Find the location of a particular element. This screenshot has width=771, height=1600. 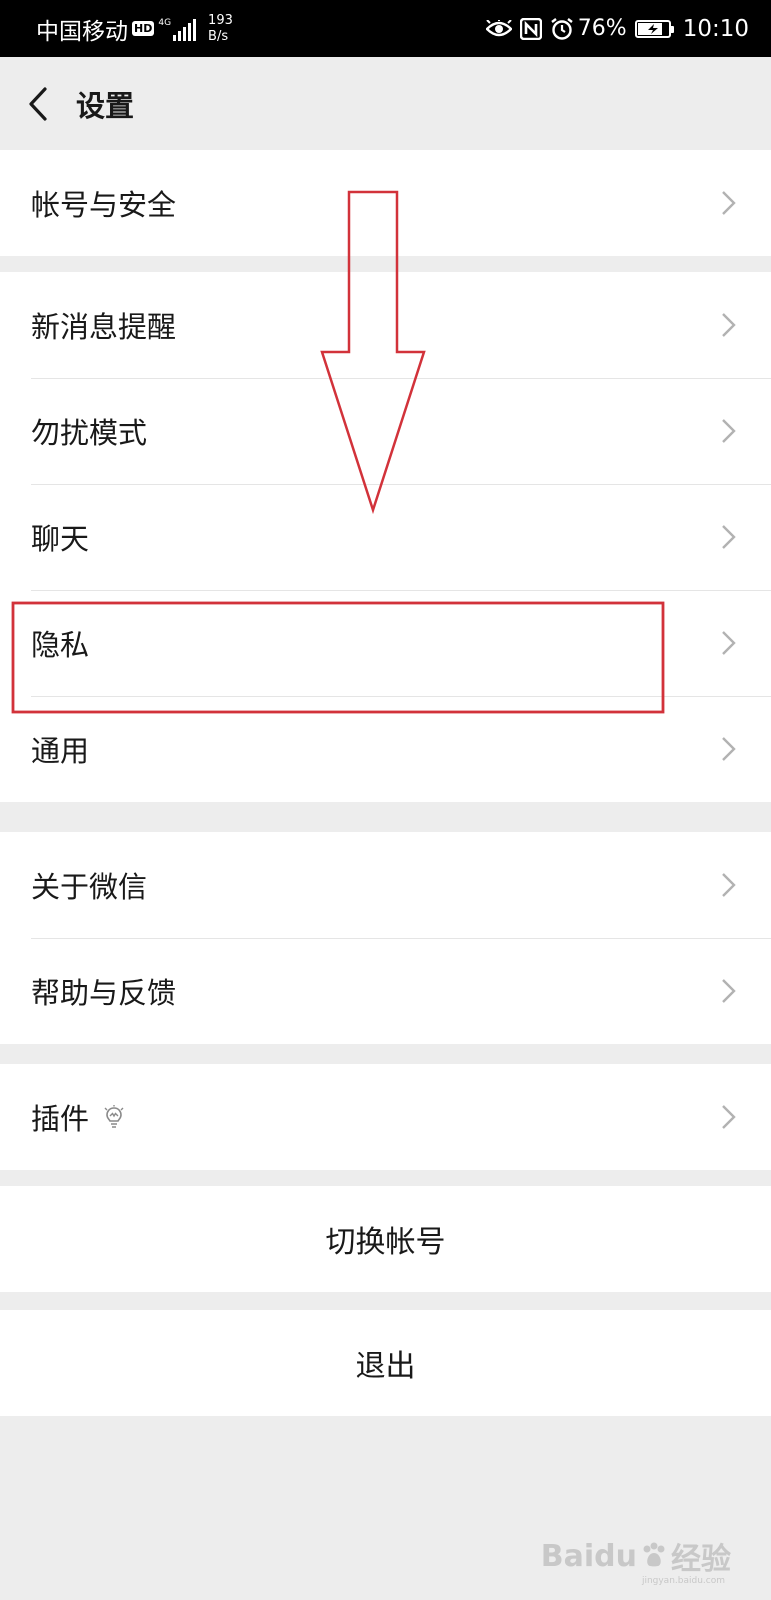

baidu-watermark: Baidu 经验 jingyan.baidu.com is located at coordinates (635, 1560).